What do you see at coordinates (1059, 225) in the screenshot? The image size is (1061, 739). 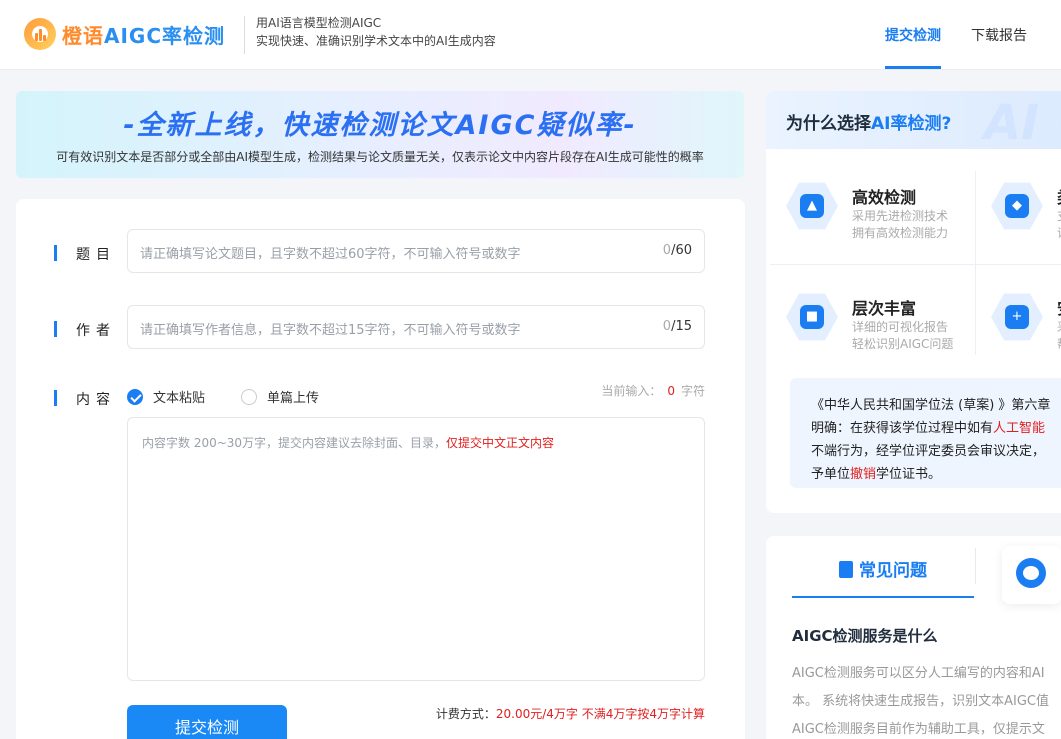 I see `feature-desc: 支识` at bounding box center [1059, 225].